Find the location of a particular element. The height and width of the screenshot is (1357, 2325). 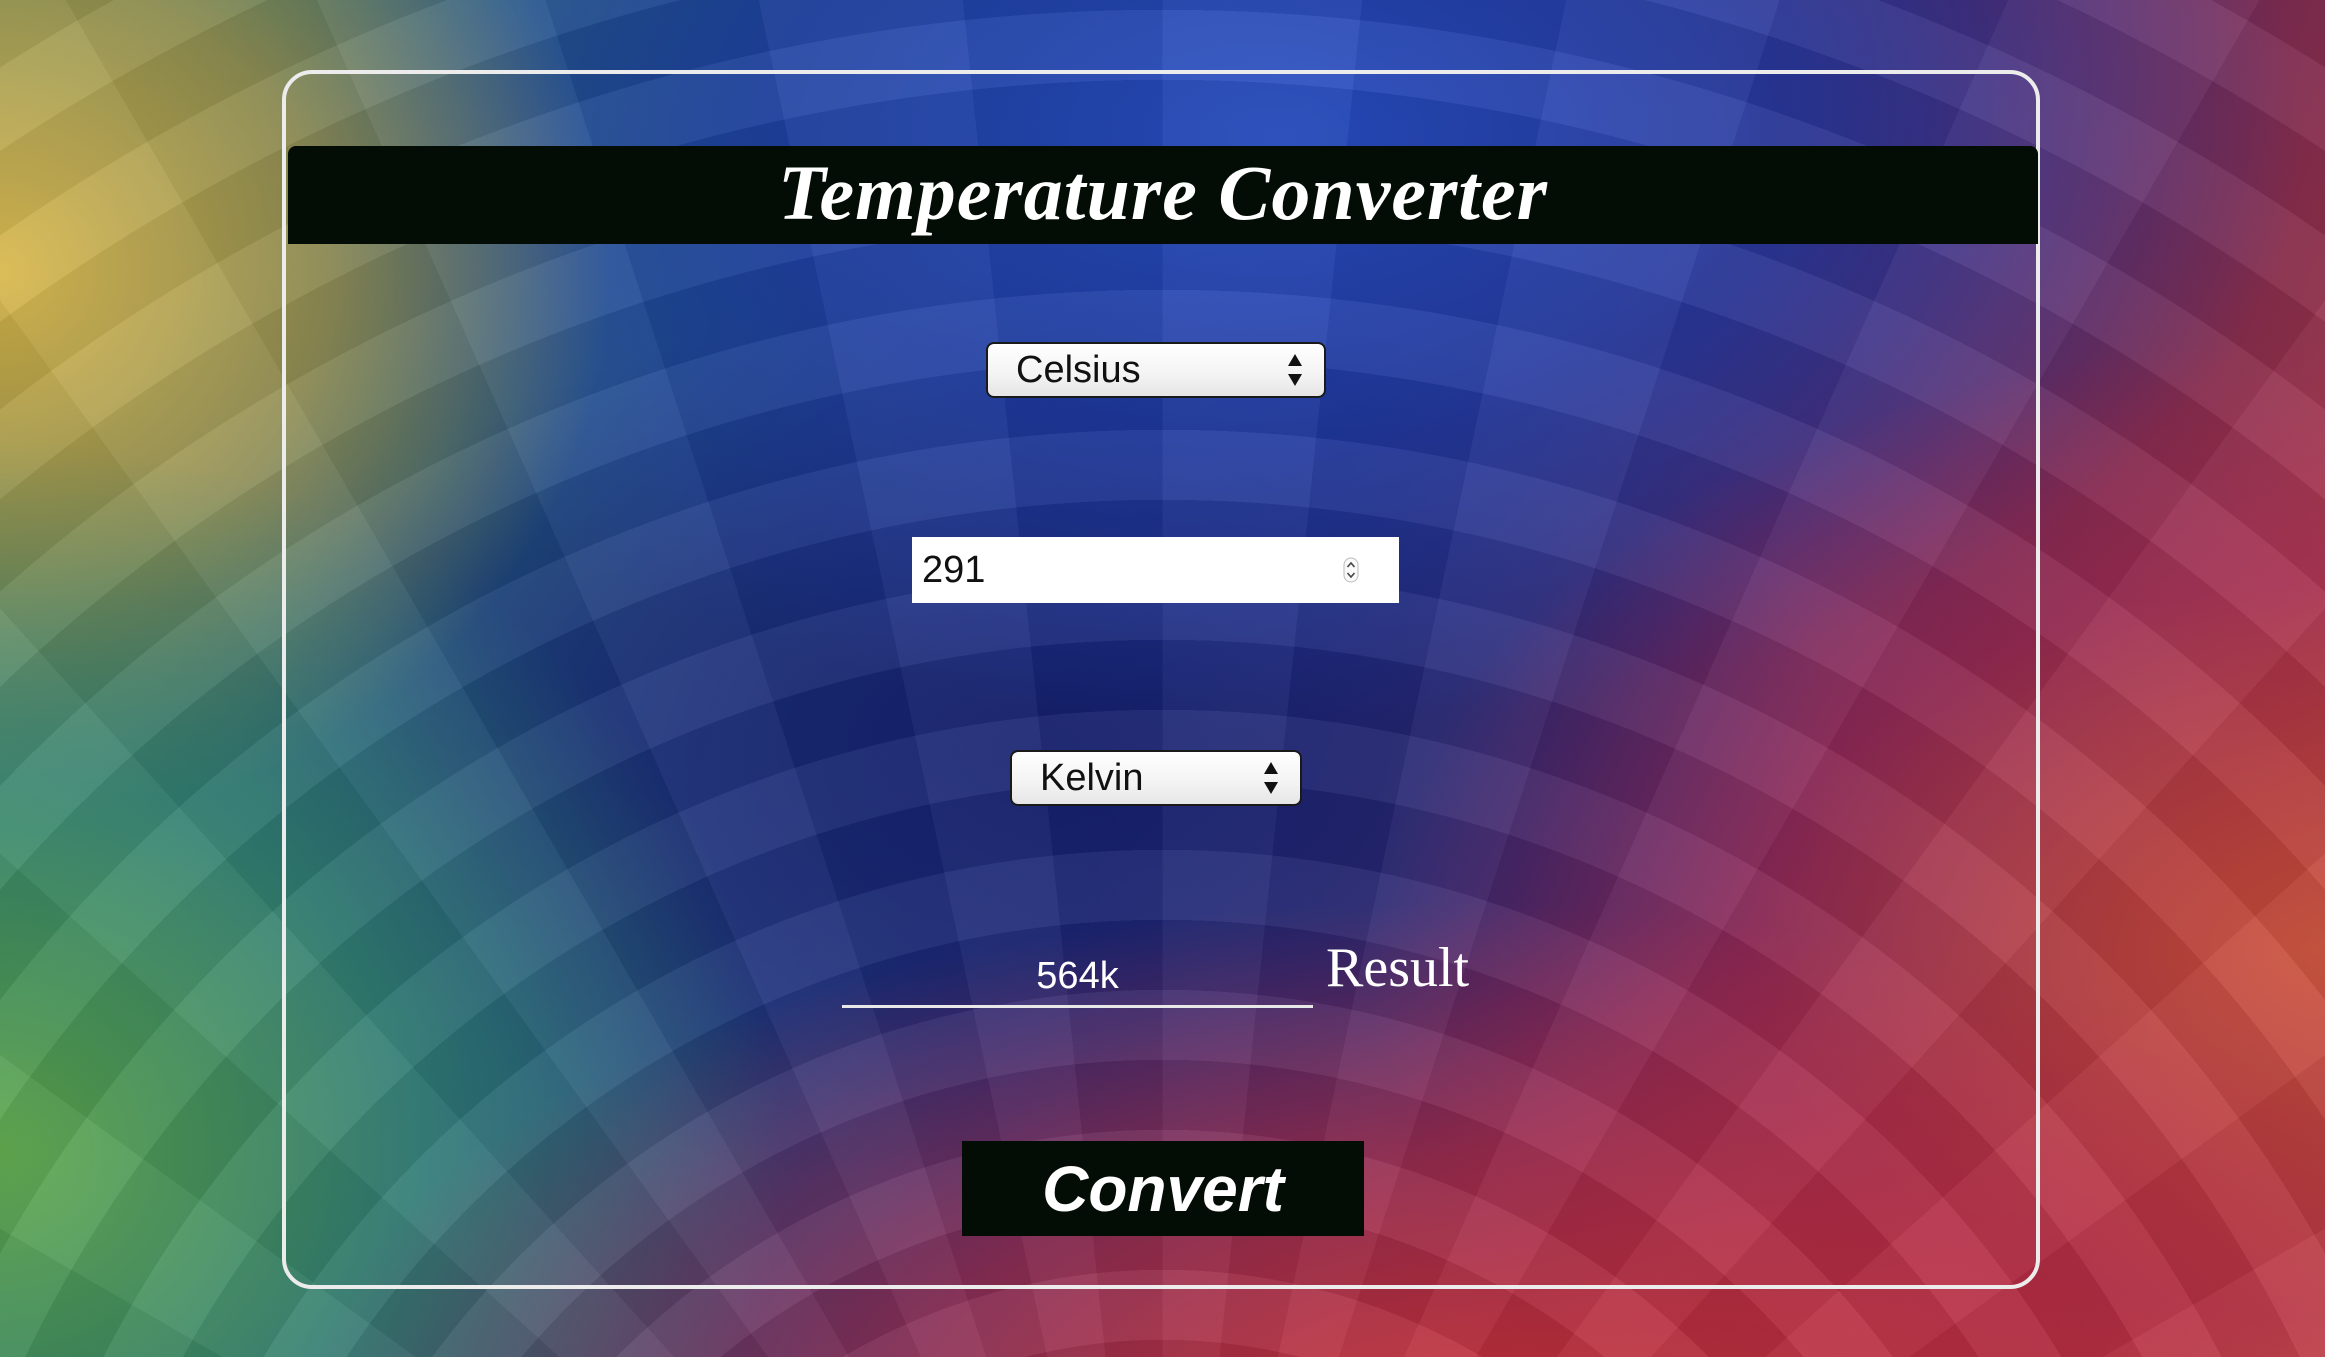

temperature-input-value: 291 is located at coordinates (954, 569).